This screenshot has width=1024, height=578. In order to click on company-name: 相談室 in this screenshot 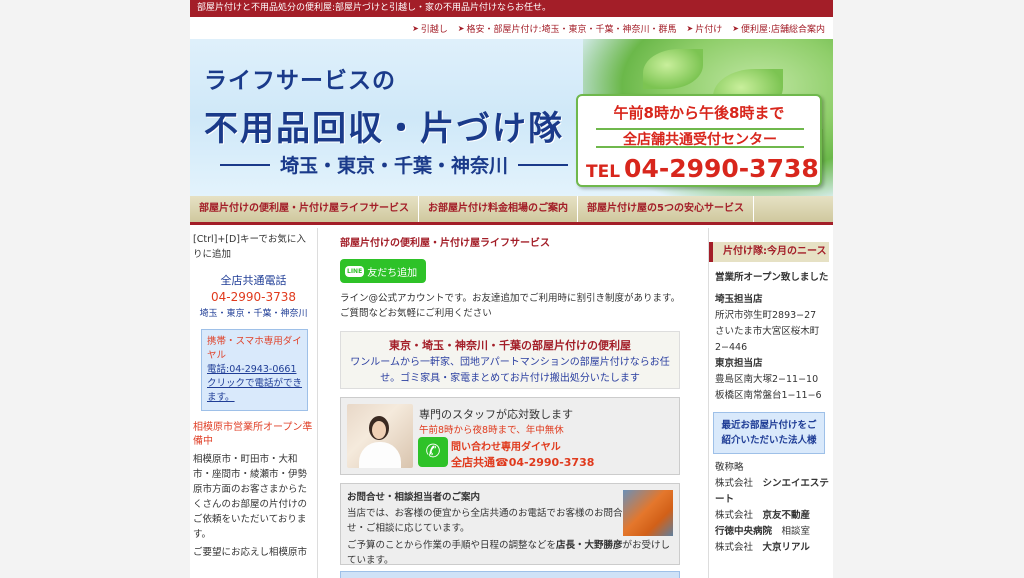, I will do `click(796, 531)`.